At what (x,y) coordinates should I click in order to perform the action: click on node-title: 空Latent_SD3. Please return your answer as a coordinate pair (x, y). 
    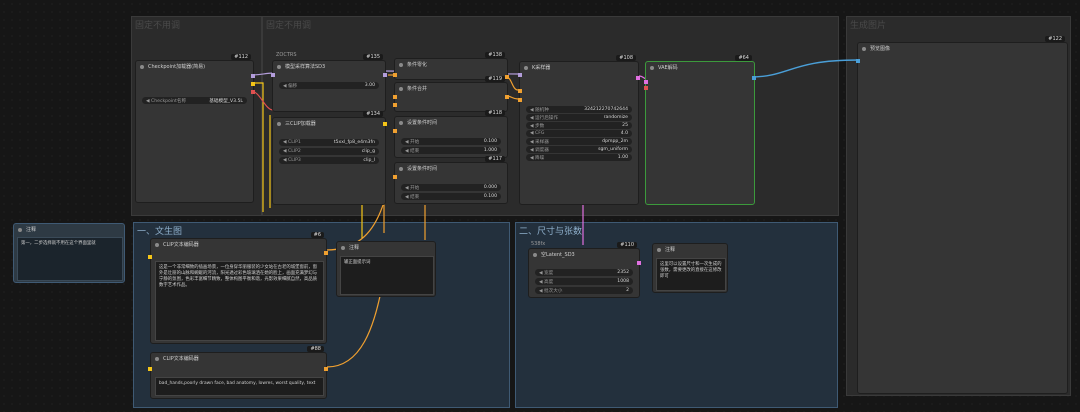
    Looking at the image, I should click on (584, 254).